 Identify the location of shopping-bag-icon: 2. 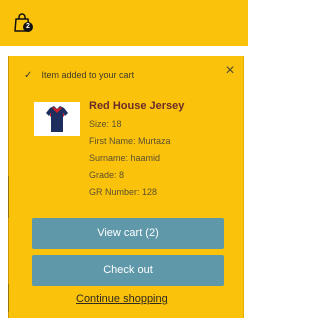
(23, 23).